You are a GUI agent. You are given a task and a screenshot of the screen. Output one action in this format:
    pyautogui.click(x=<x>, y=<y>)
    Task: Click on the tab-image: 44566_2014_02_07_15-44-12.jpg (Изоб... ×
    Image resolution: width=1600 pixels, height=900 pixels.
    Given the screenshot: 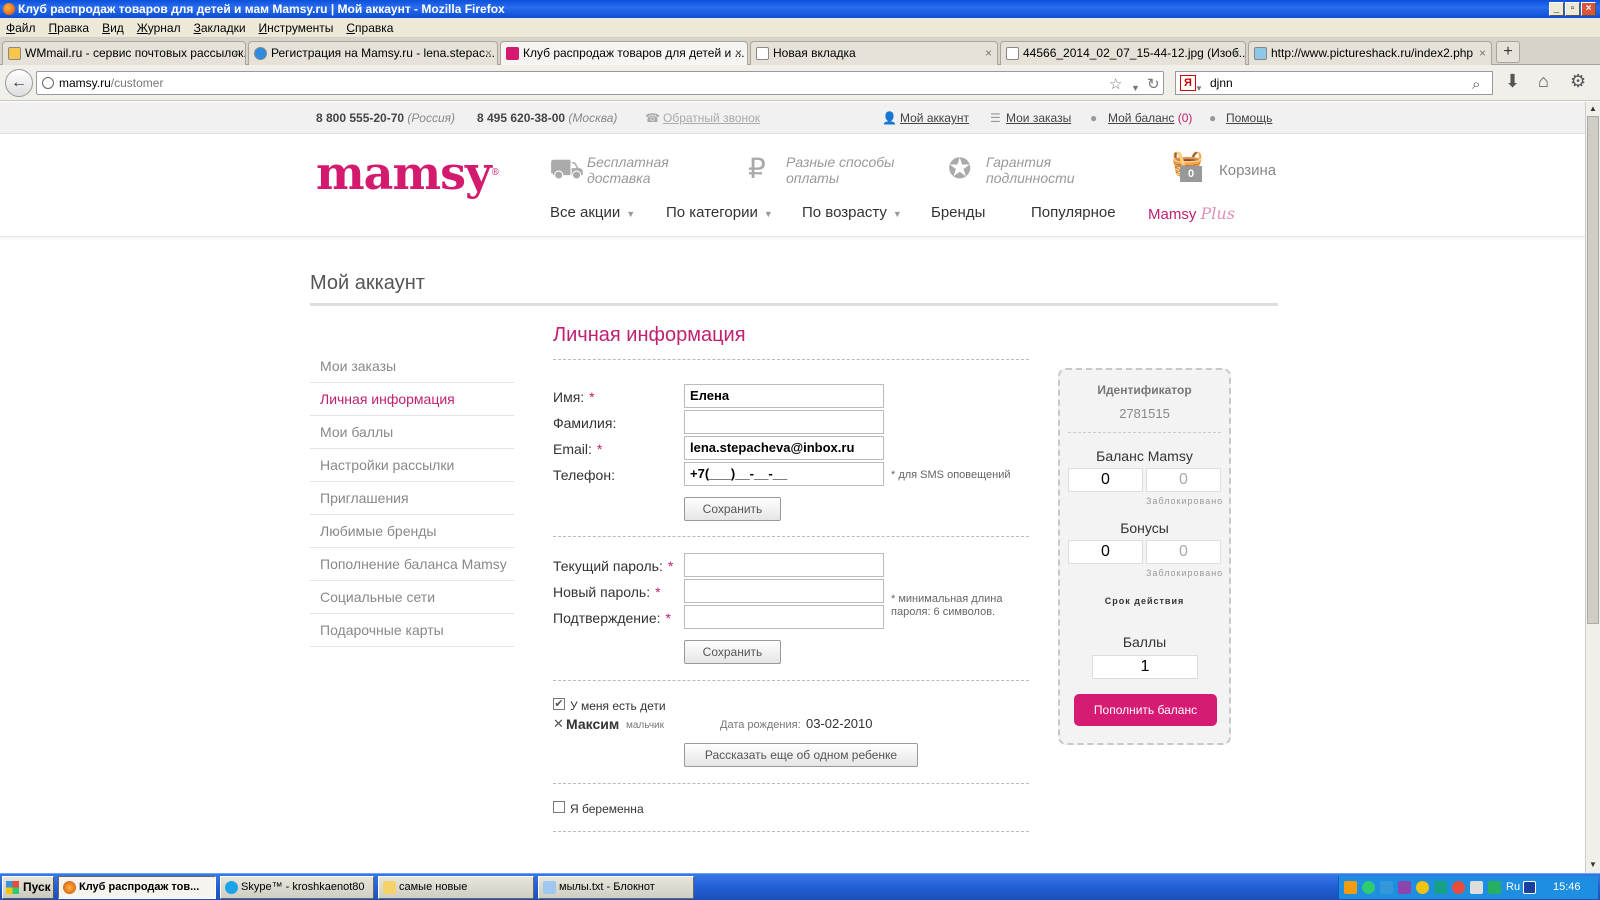 What is the action you would take?
    pyautogui.click(x=1123, y=53)
    